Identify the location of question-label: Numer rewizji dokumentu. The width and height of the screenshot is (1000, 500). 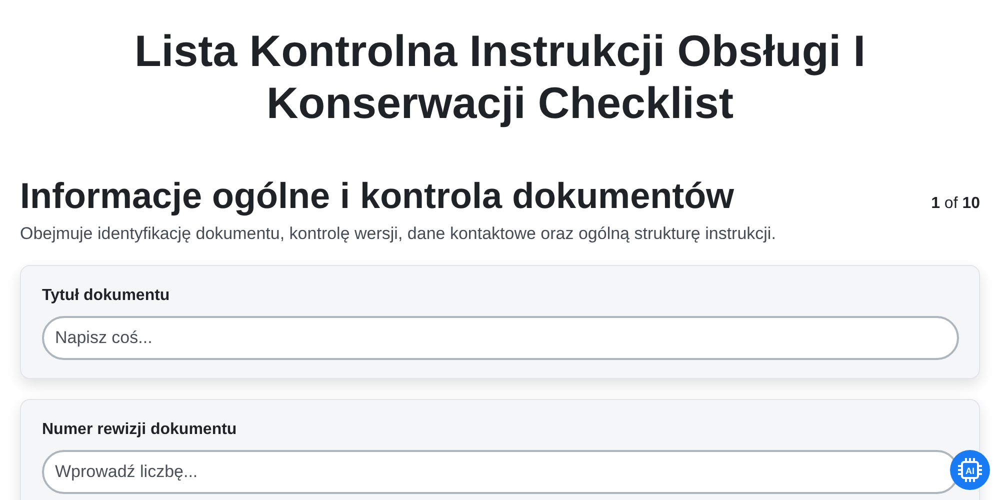
(139, 430).